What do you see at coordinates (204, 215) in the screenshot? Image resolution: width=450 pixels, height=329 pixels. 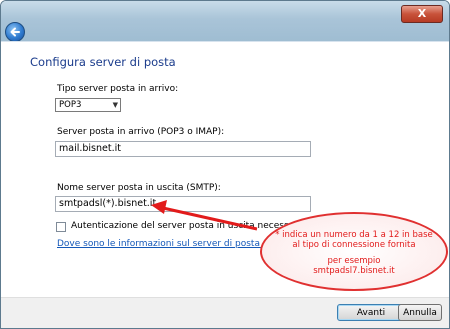 I see `arrow-icon` at bounding box center [204, 215].